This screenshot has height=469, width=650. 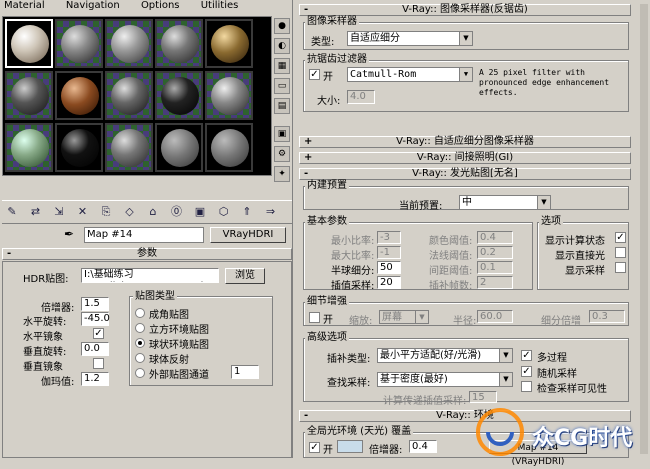 I want to click on env-mult-field: 0.4, so click(x=423, y=446).